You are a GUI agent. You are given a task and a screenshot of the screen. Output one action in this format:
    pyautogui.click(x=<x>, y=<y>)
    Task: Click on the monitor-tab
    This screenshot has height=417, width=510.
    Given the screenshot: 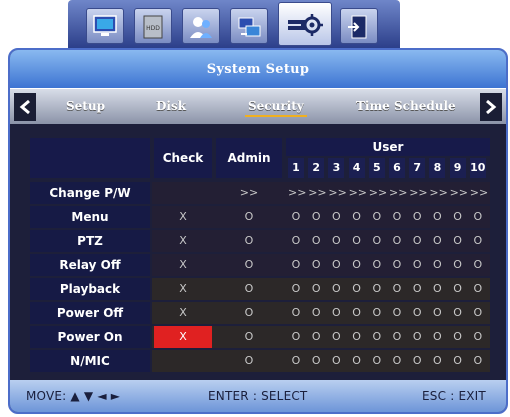 What is the action you would take?
    pyautogui.click(x=105, y=26)
    